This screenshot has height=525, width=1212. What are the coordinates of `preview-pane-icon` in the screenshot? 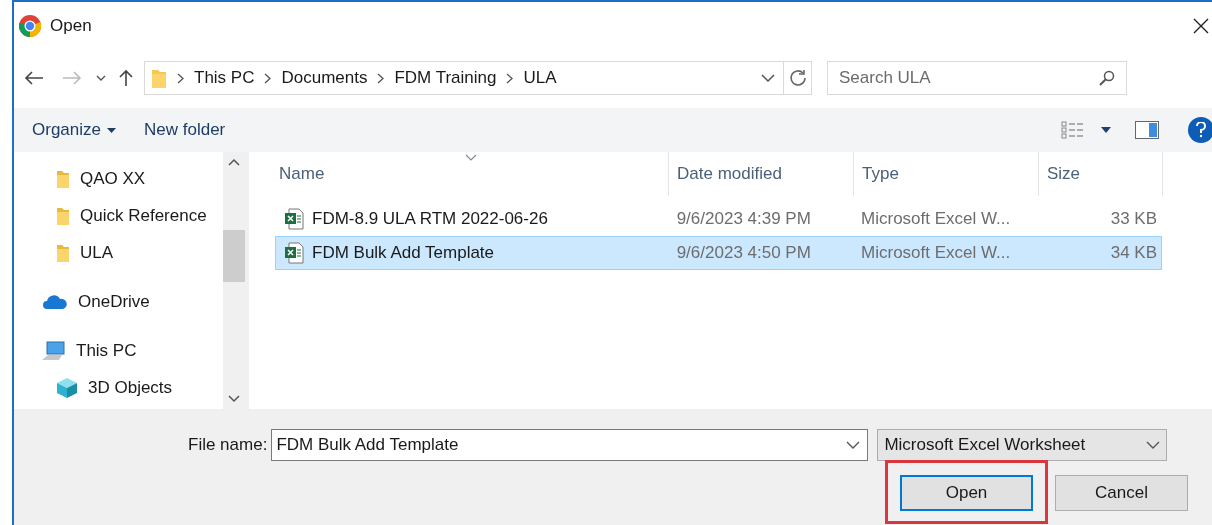 It's located at (1147, 130).